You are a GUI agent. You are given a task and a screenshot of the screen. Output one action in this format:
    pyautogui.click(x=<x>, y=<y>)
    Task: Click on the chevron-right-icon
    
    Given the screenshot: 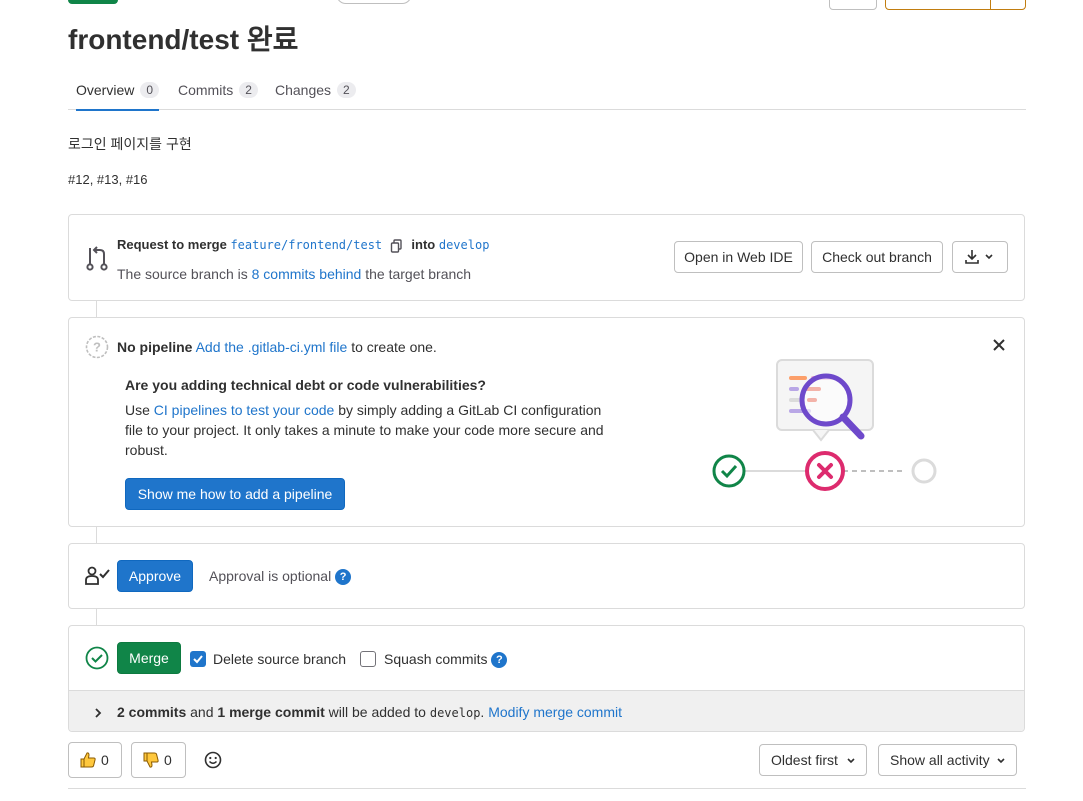 What is the action you would take?
    pyautogui.click(x=98, y=714)
    